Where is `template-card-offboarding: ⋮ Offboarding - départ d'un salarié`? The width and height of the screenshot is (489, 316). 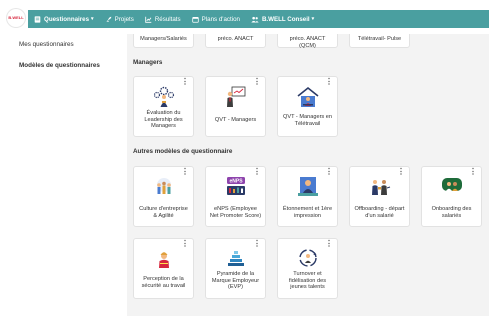 template-card-offboarding: ⋮ Offboarding - départ d'un salarié is located at coordinates (379, 196).